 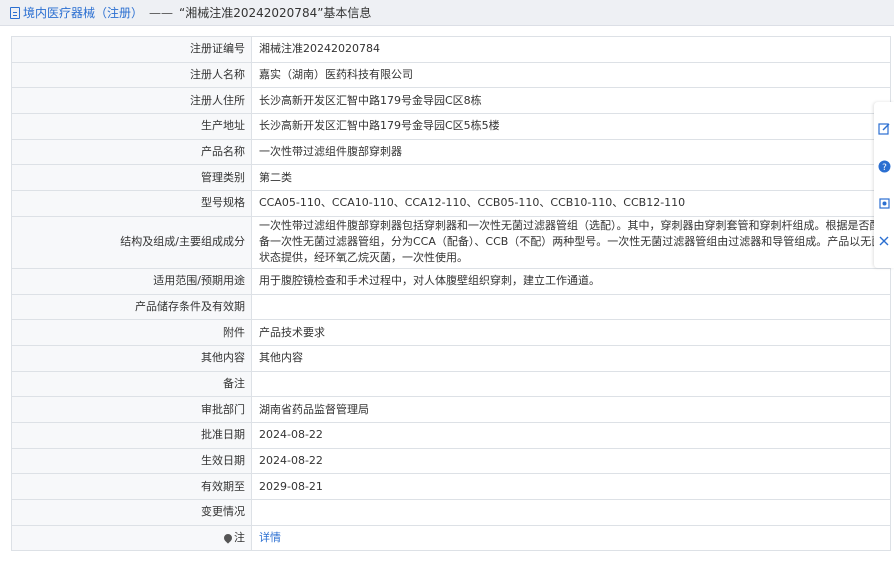 I want to click on row-label: 备注, so click(x=131, y=384).